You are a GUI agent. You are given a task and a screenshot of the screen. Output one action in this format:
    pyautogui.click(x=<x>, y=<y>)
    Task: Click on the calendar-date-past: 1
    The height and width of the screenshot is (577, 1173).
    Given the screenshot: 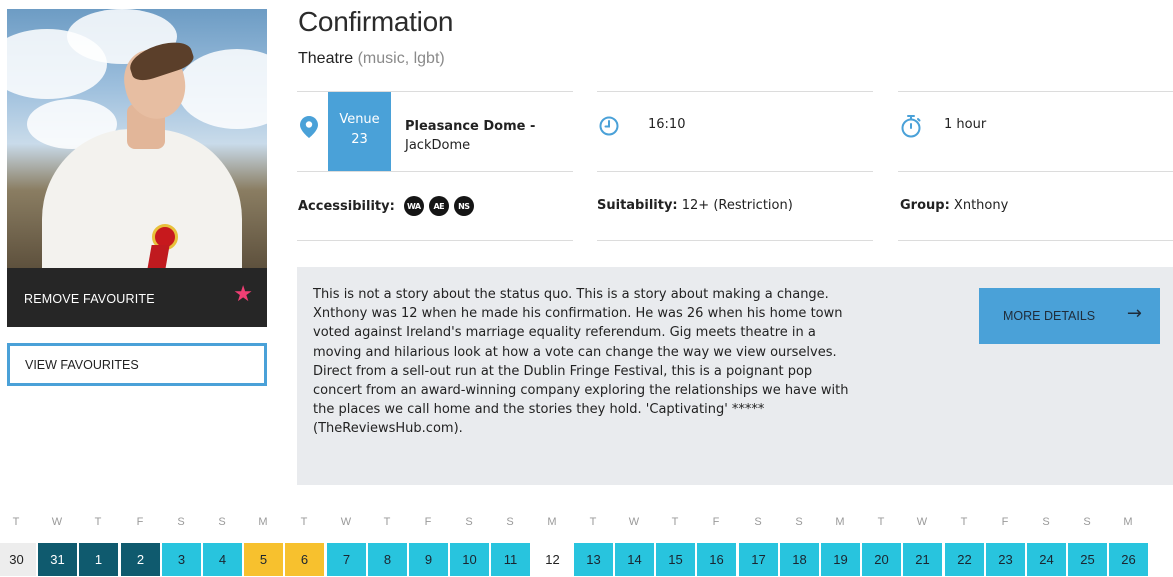 What is the action you would take?
    pyautogui.click(x=98, y=559)
    